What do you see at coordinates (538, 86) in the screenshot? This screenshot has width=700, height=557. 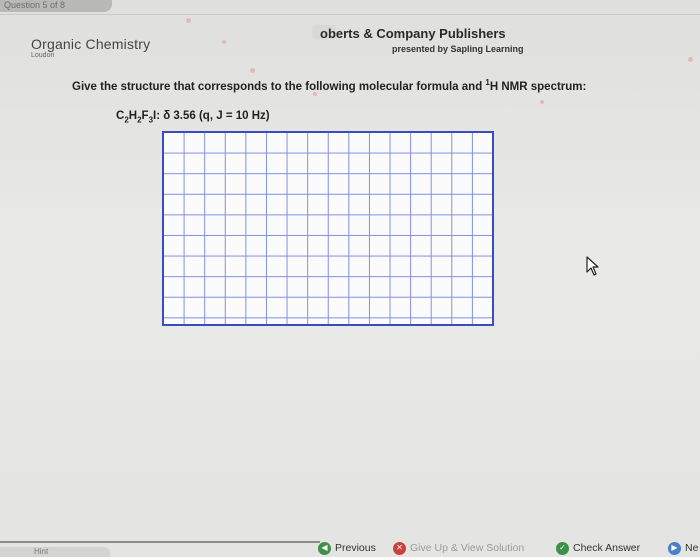 I see `question-prompt-tail: H NMR spectrum:` at bounding box center [538, 86].